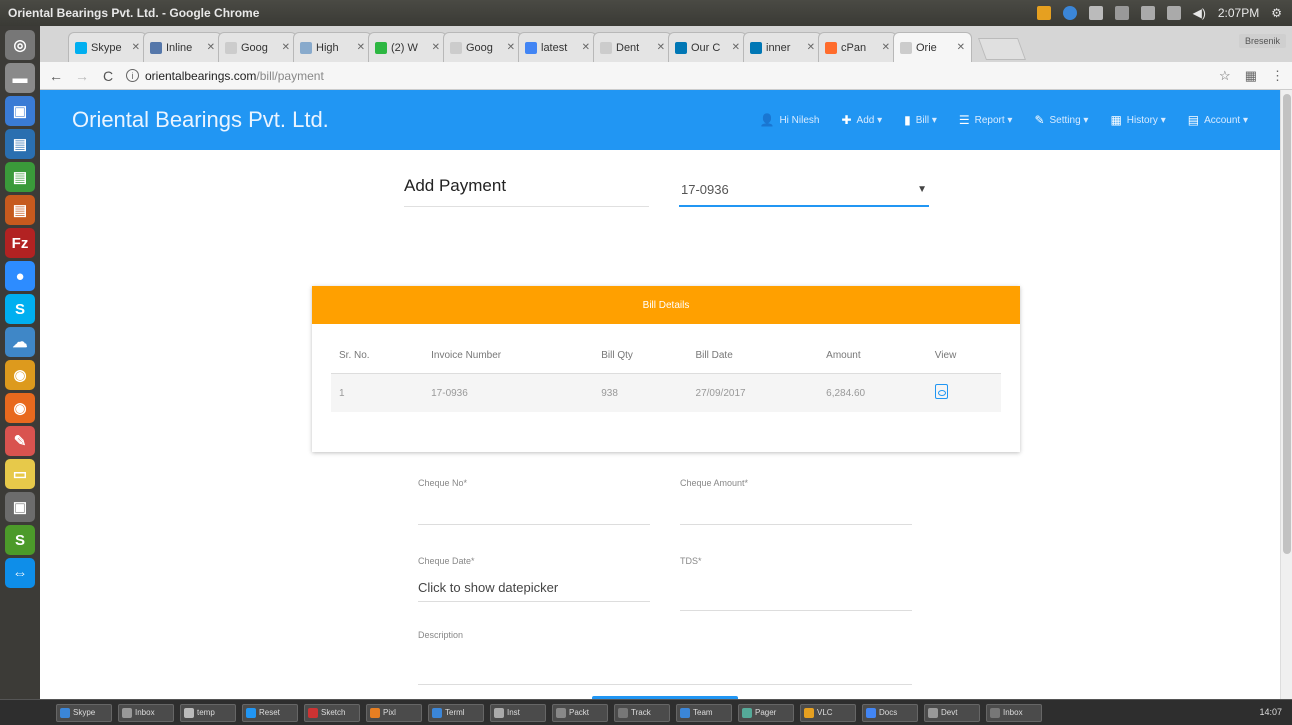  Describe the element at coordinates (208, 712) in the screenshot. I see `taskbar-item: temp` at that location.